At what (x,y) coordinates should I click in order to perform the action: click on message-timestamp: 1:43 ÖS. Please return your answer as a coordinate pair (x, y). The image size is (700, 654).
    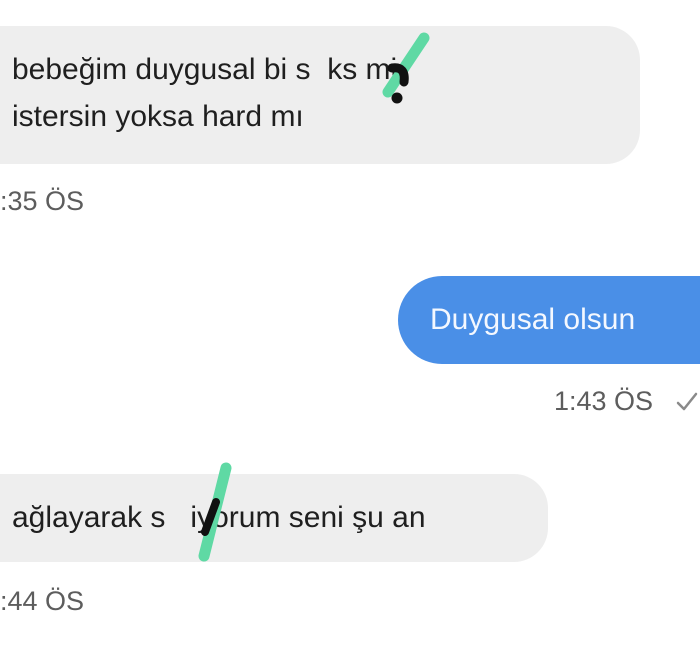
    Looking at the image, I should click on (604, 401).